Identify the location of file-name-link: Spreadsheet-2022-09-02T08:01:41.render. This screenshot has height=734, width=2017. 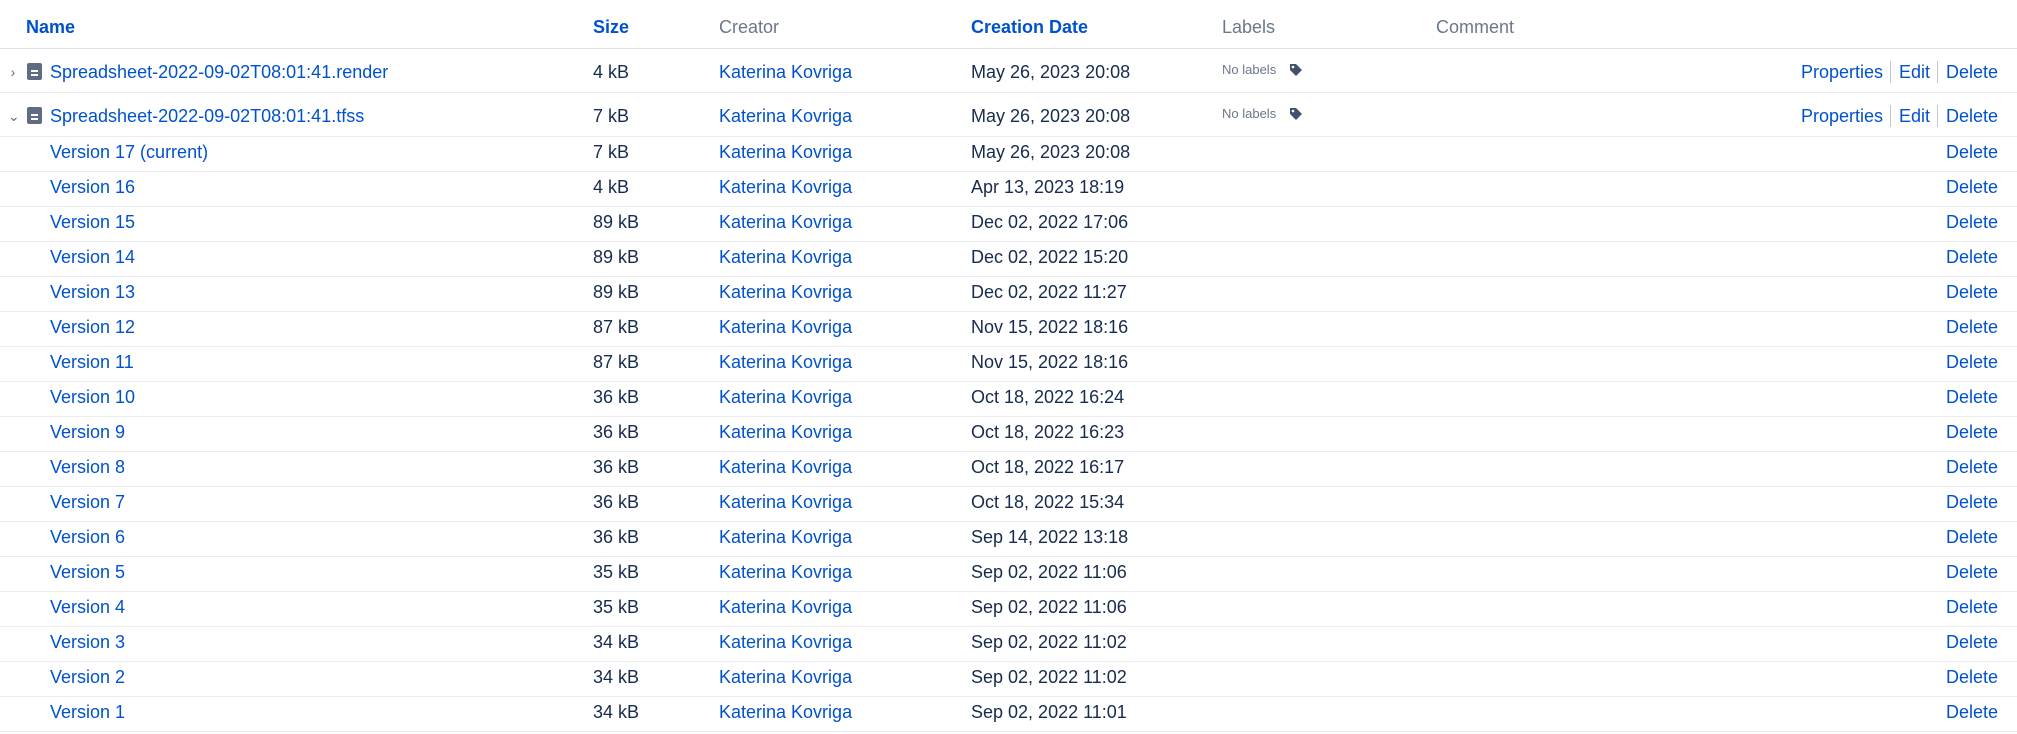
(219, 72).